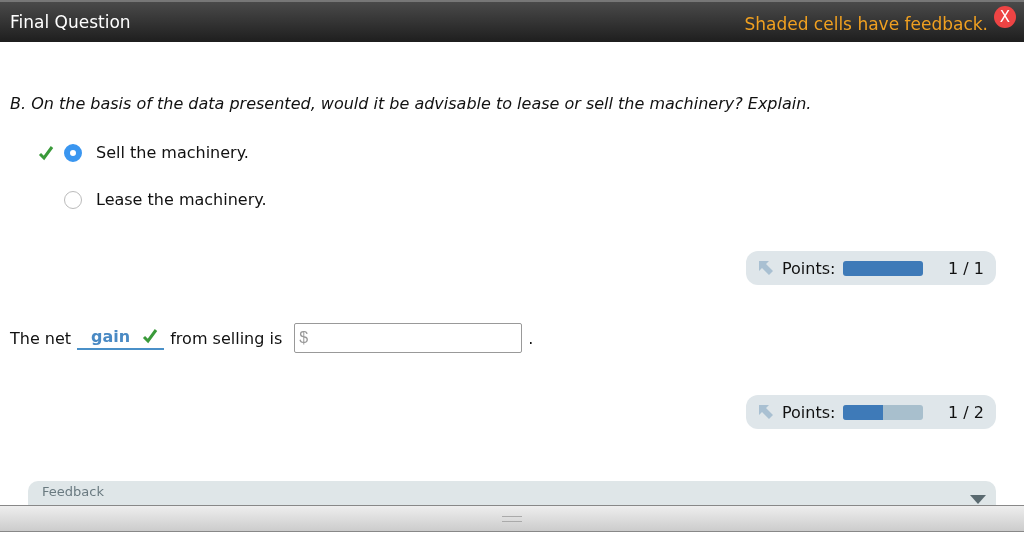 This screenshot has width=1024, height=538. What do you see at coordinates (172, 152) in the screenshot?
I see `option-label: Sell the machinery.` at bounding box center [172, 152].